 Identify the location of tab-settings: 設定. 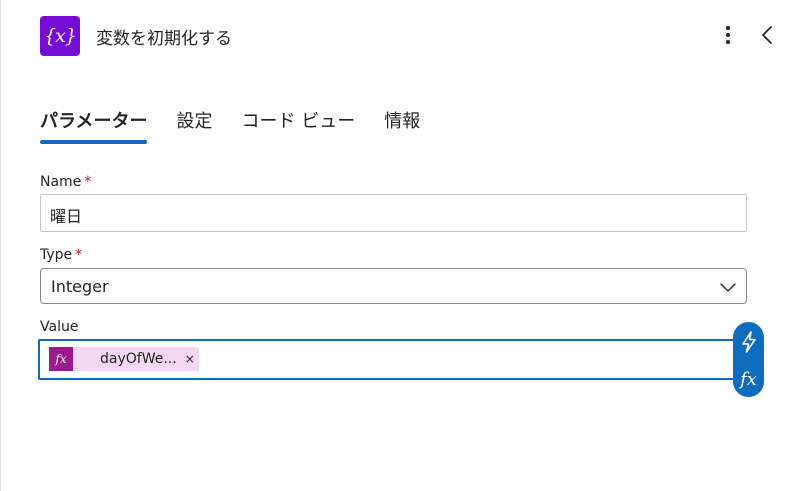
(194, 124).